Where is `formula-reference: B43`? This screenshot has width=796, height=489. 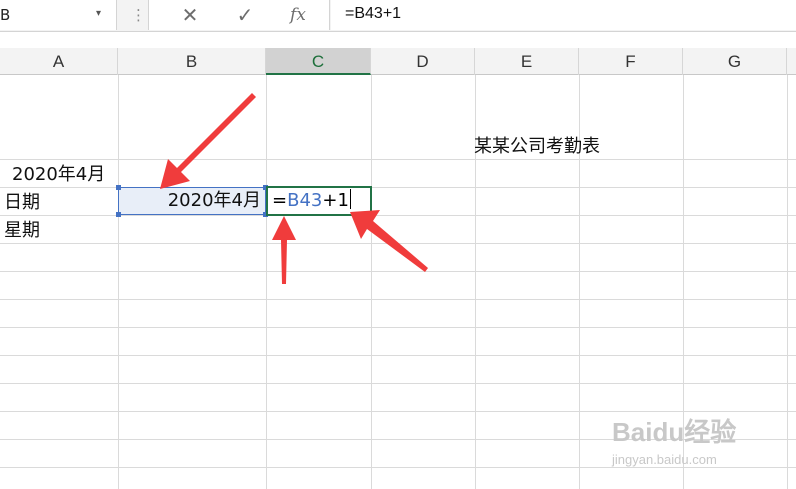
formula-reference: B43 is located at coordinates (305, 200).